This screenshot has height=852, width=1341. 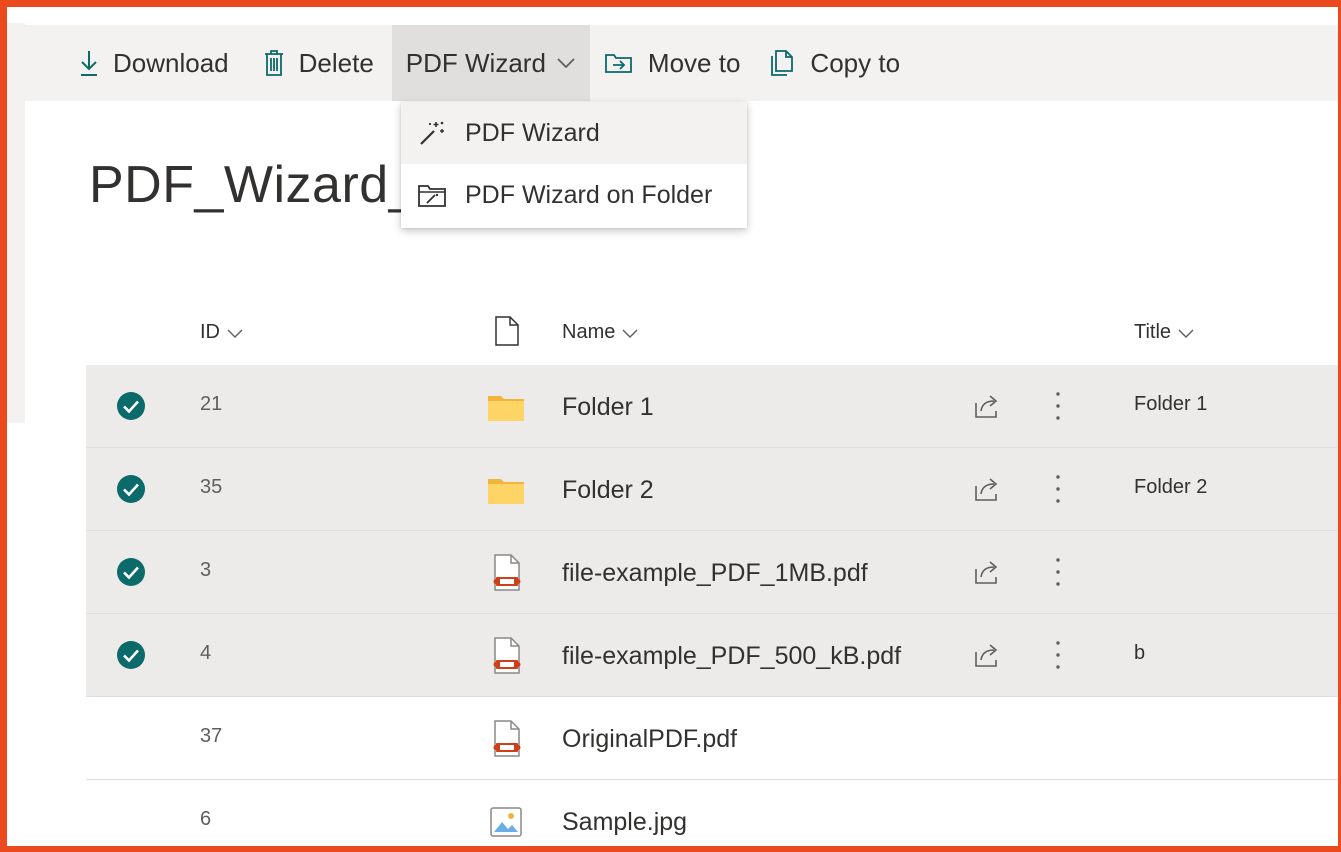 I want to click on delete-button: Delete, so click(x=318, y=63).